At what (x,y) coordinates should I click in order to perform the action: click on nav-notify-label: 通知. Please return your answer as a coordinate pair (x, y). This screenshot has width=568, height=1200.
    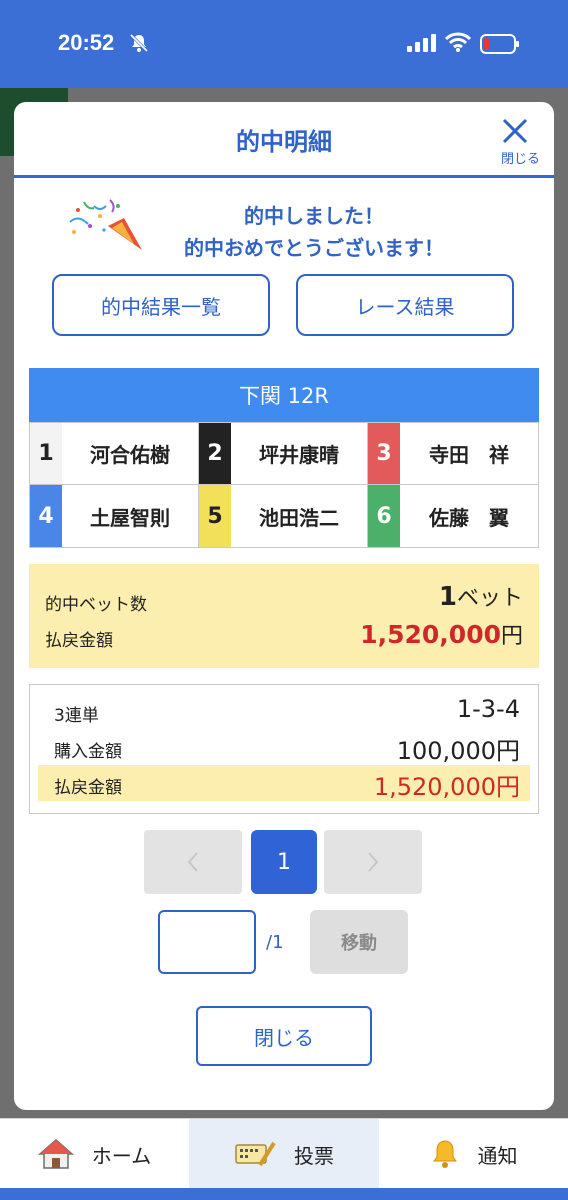
    Looking at the image, I should click on (497, 1155).